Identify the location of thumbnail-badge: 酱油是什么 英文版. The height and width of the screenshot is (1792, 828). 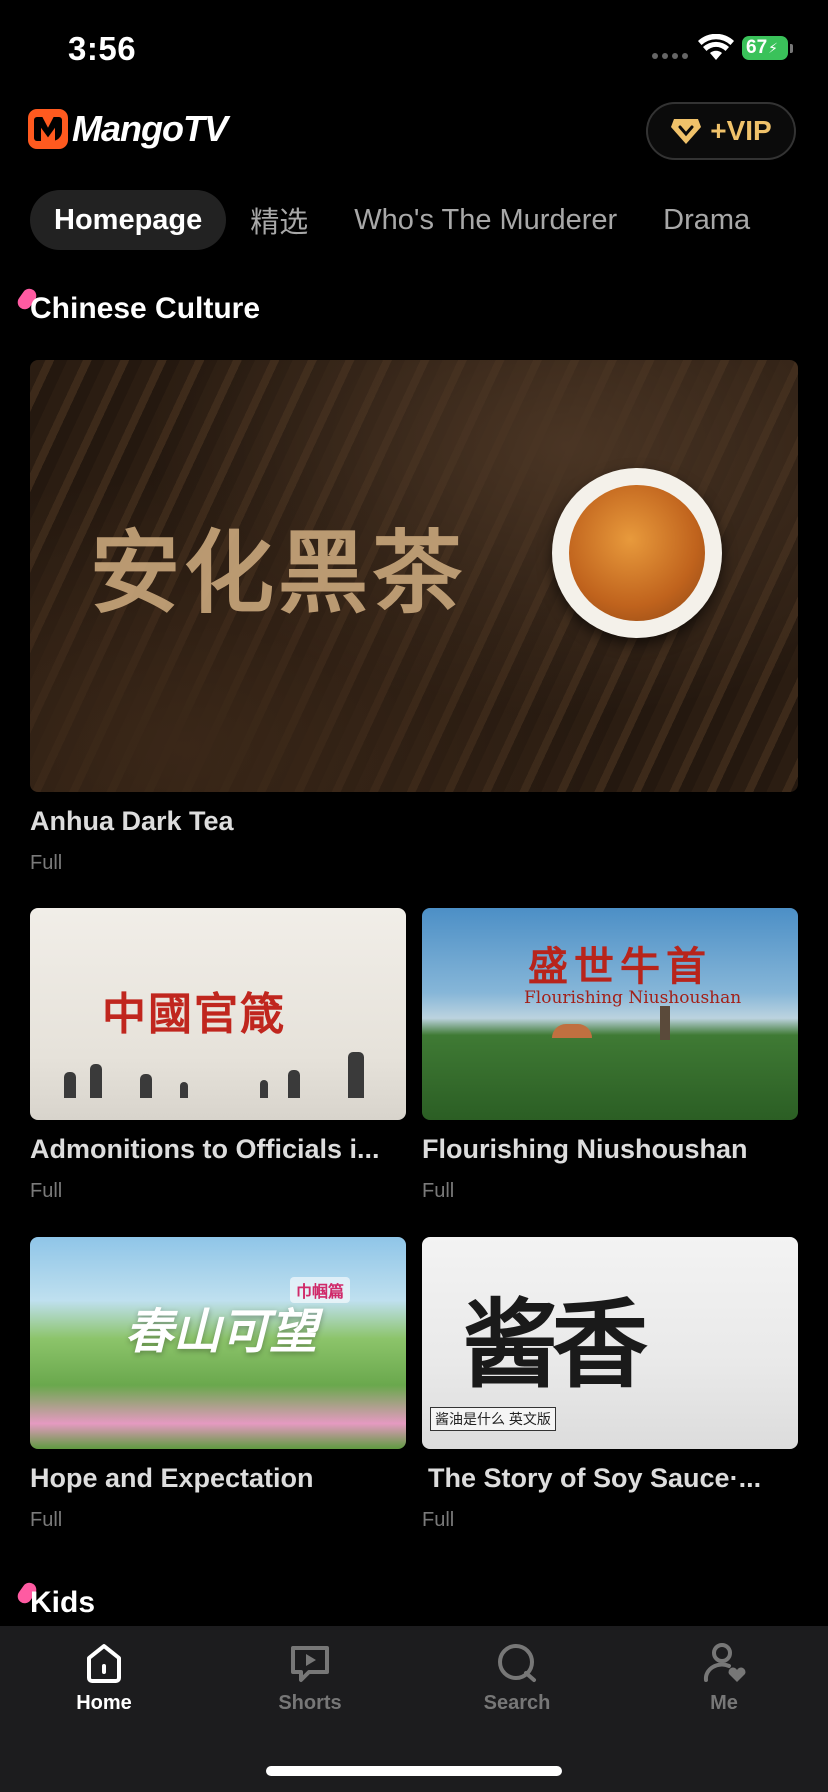
(493, 1419).